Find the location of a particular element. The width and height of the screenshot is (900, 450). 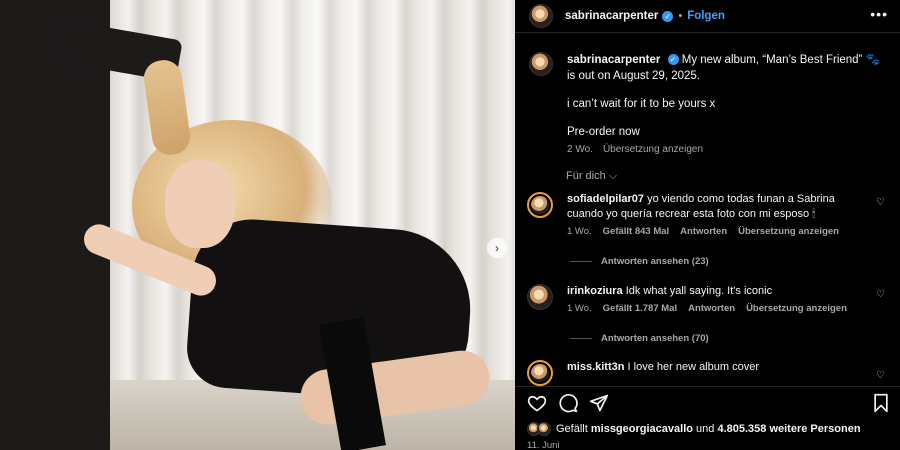

next-image-button: › is located at coordinates (497, 248).